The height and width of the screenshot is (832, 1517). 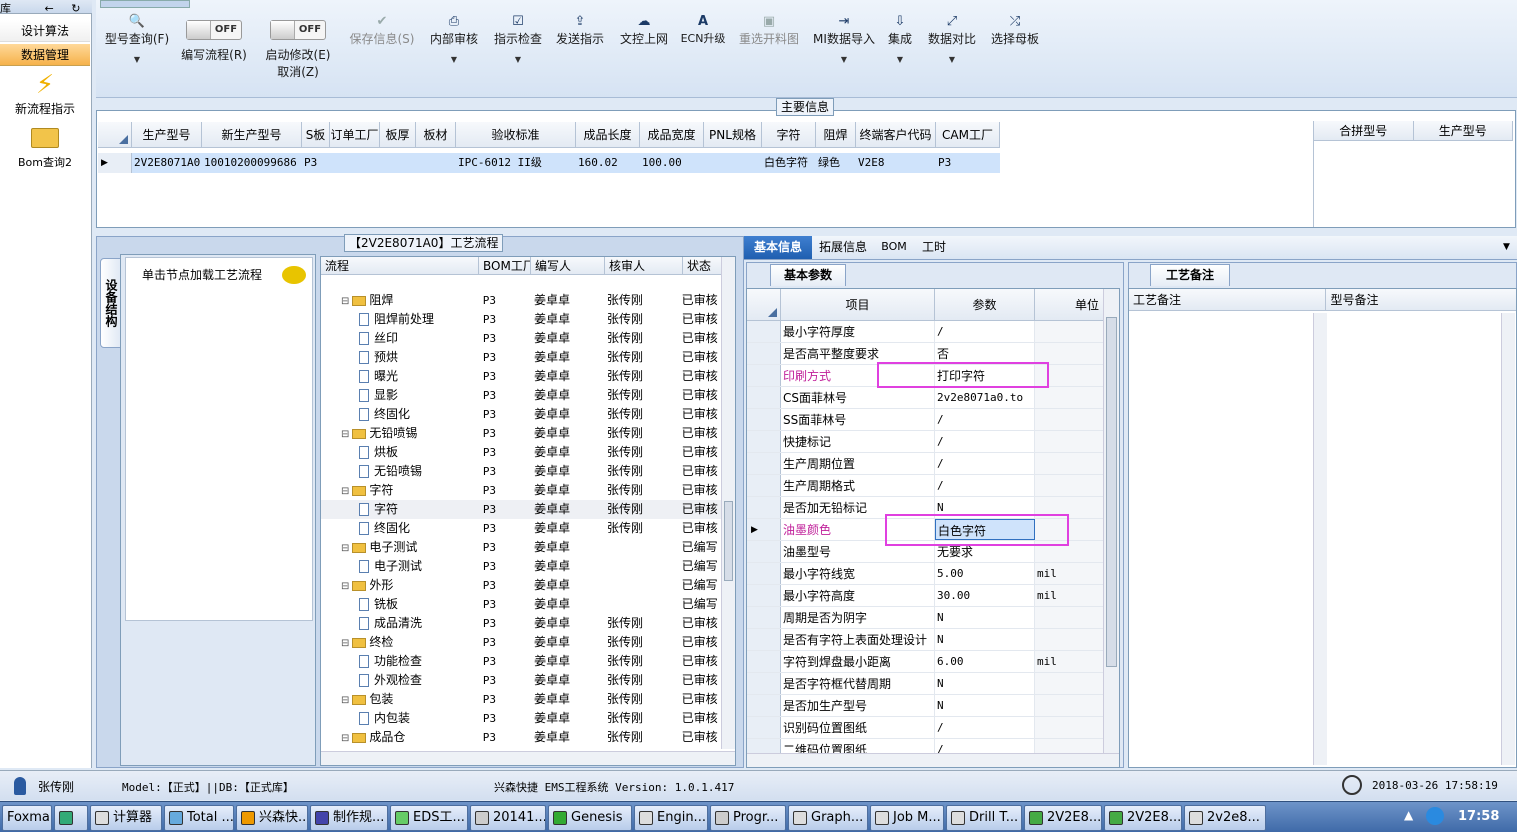 I want to click on taskbar-clock: 17:58, so click(x=1478, y=816).